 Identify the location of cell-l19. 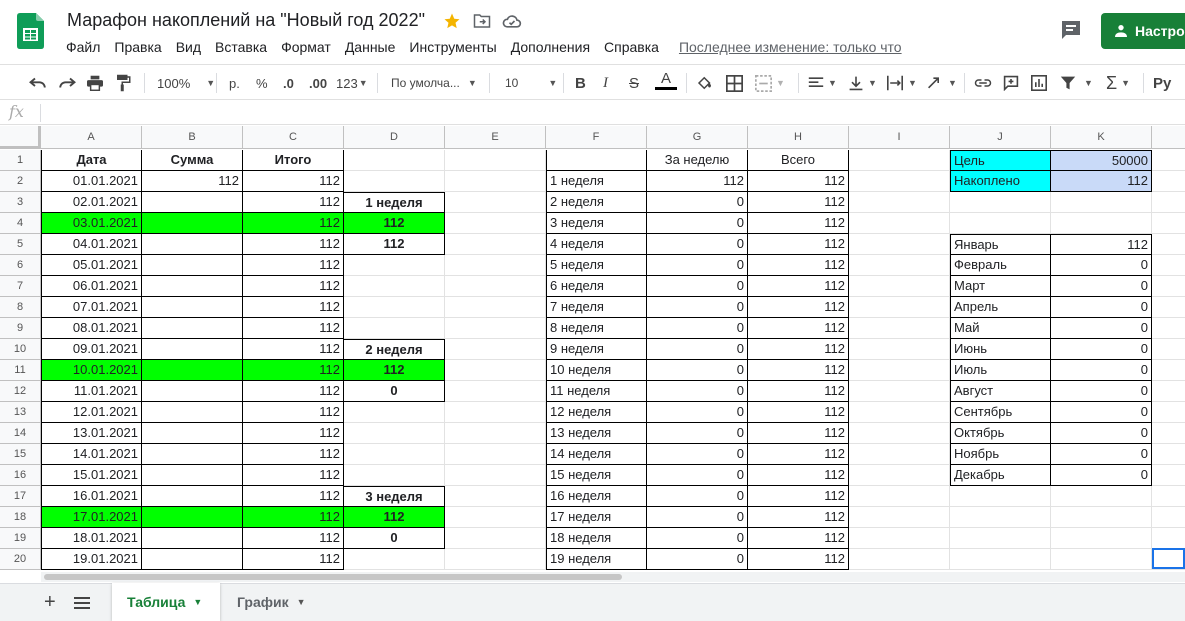
(1168, 538).